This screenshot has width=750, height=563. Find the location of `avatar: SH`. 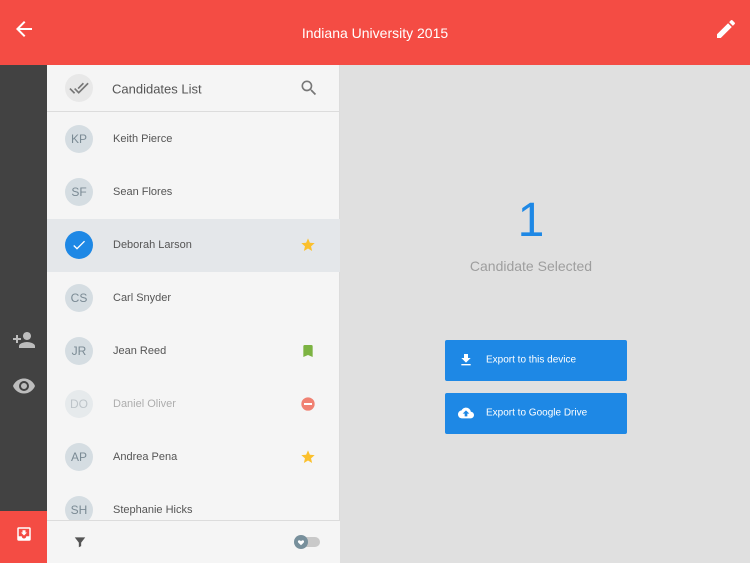

avatar: SH is located at coordinates (79, 508).